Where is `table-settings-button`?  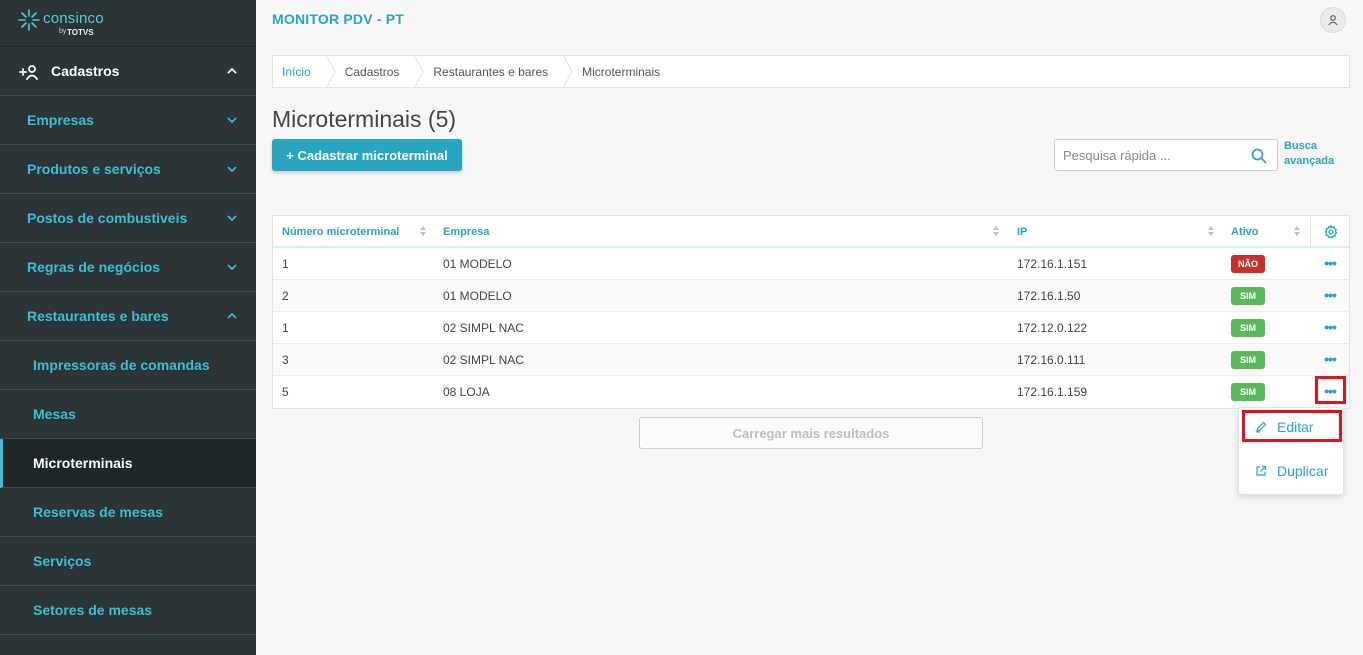
table-settings-button is located at coordinates (1330, 232).